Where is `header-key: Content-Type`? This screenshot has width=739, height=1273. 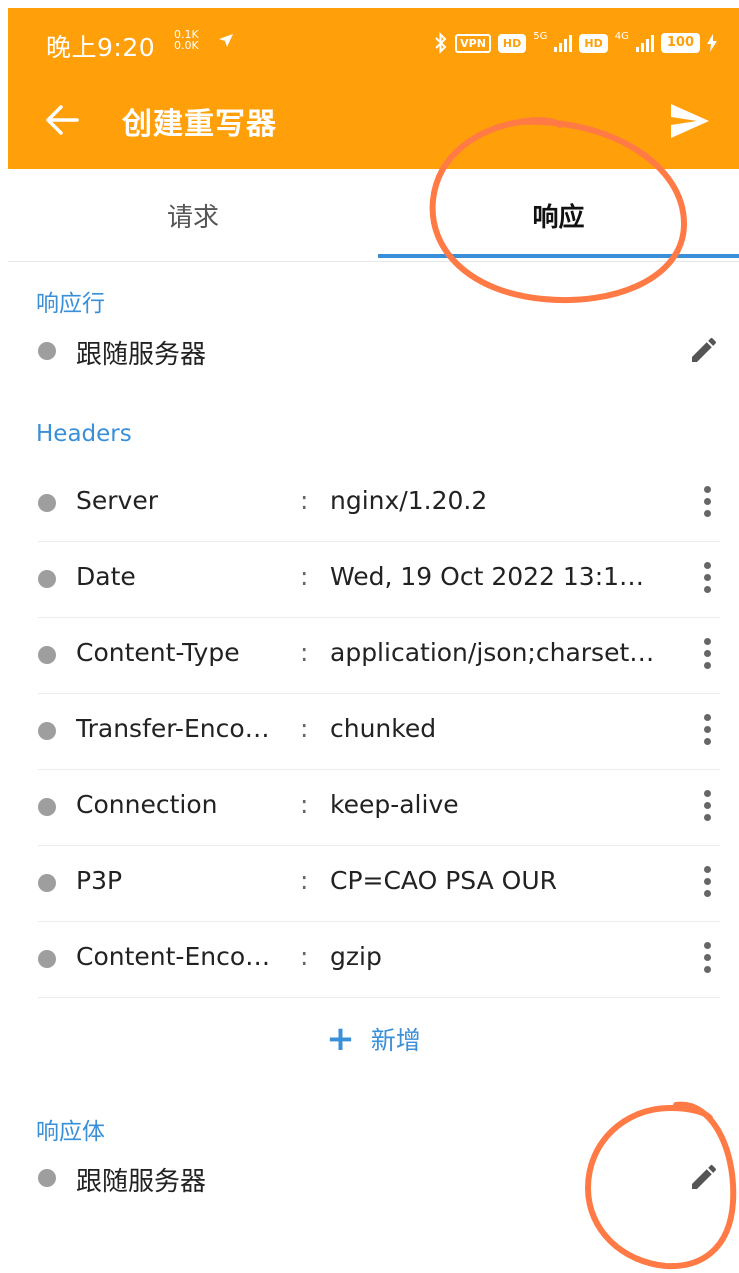 header-key: Content-Type is located at coordinates (158, 652).